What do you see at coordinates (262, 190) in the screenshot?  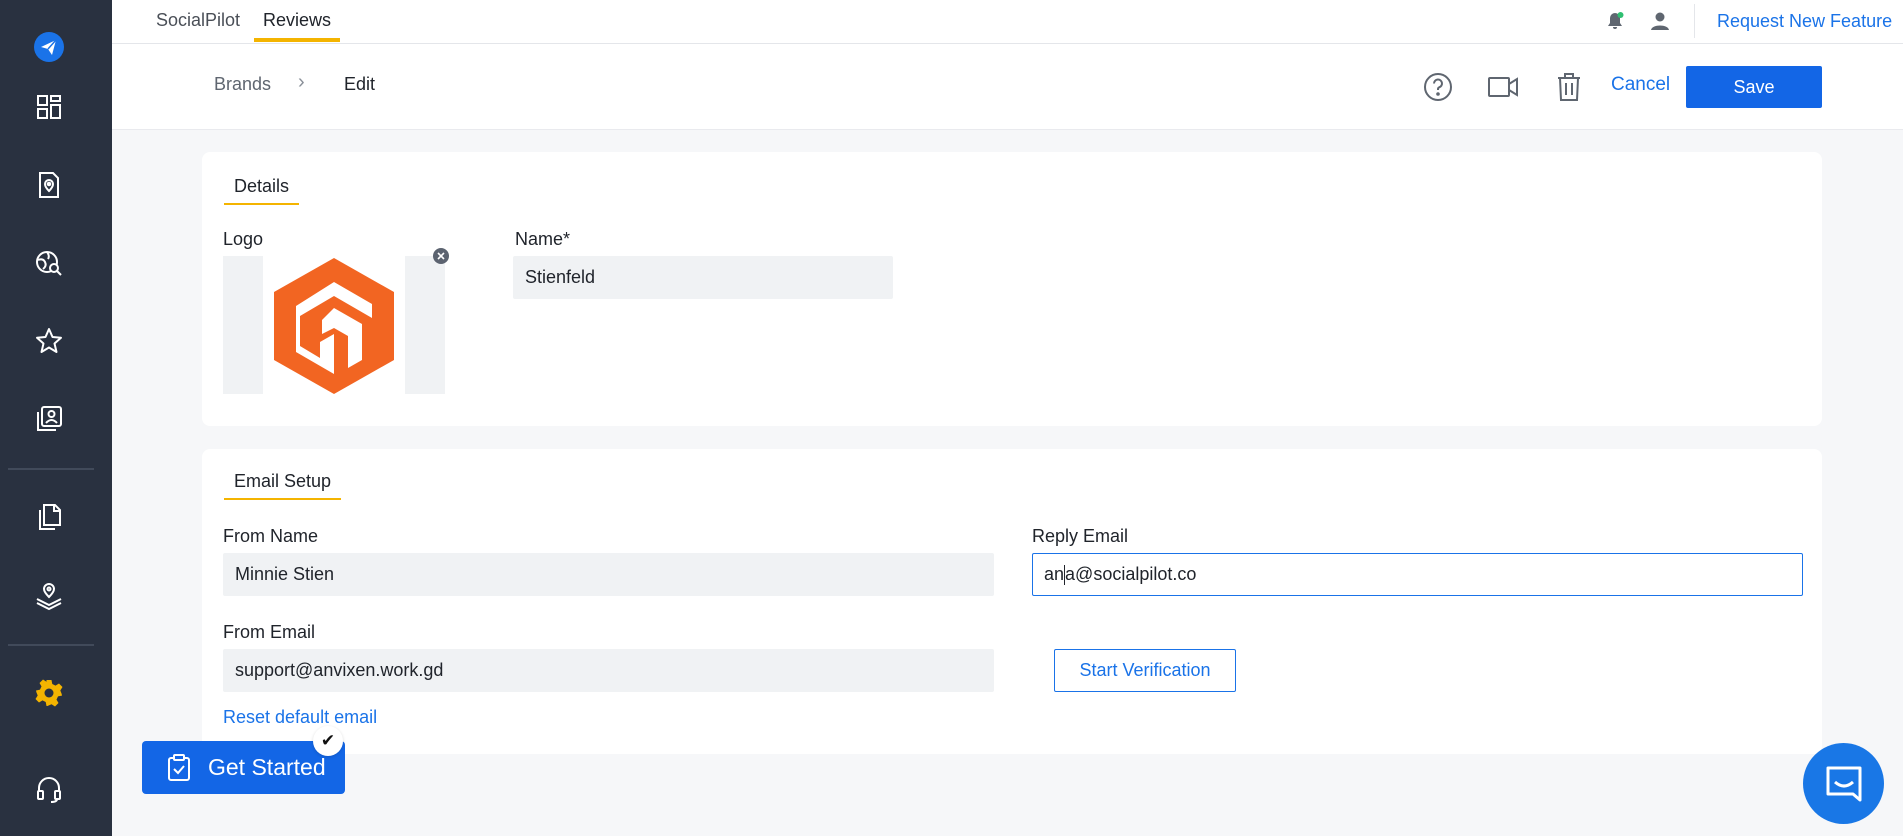 I see `details-tab: Details` at bounding box center [262, 190].